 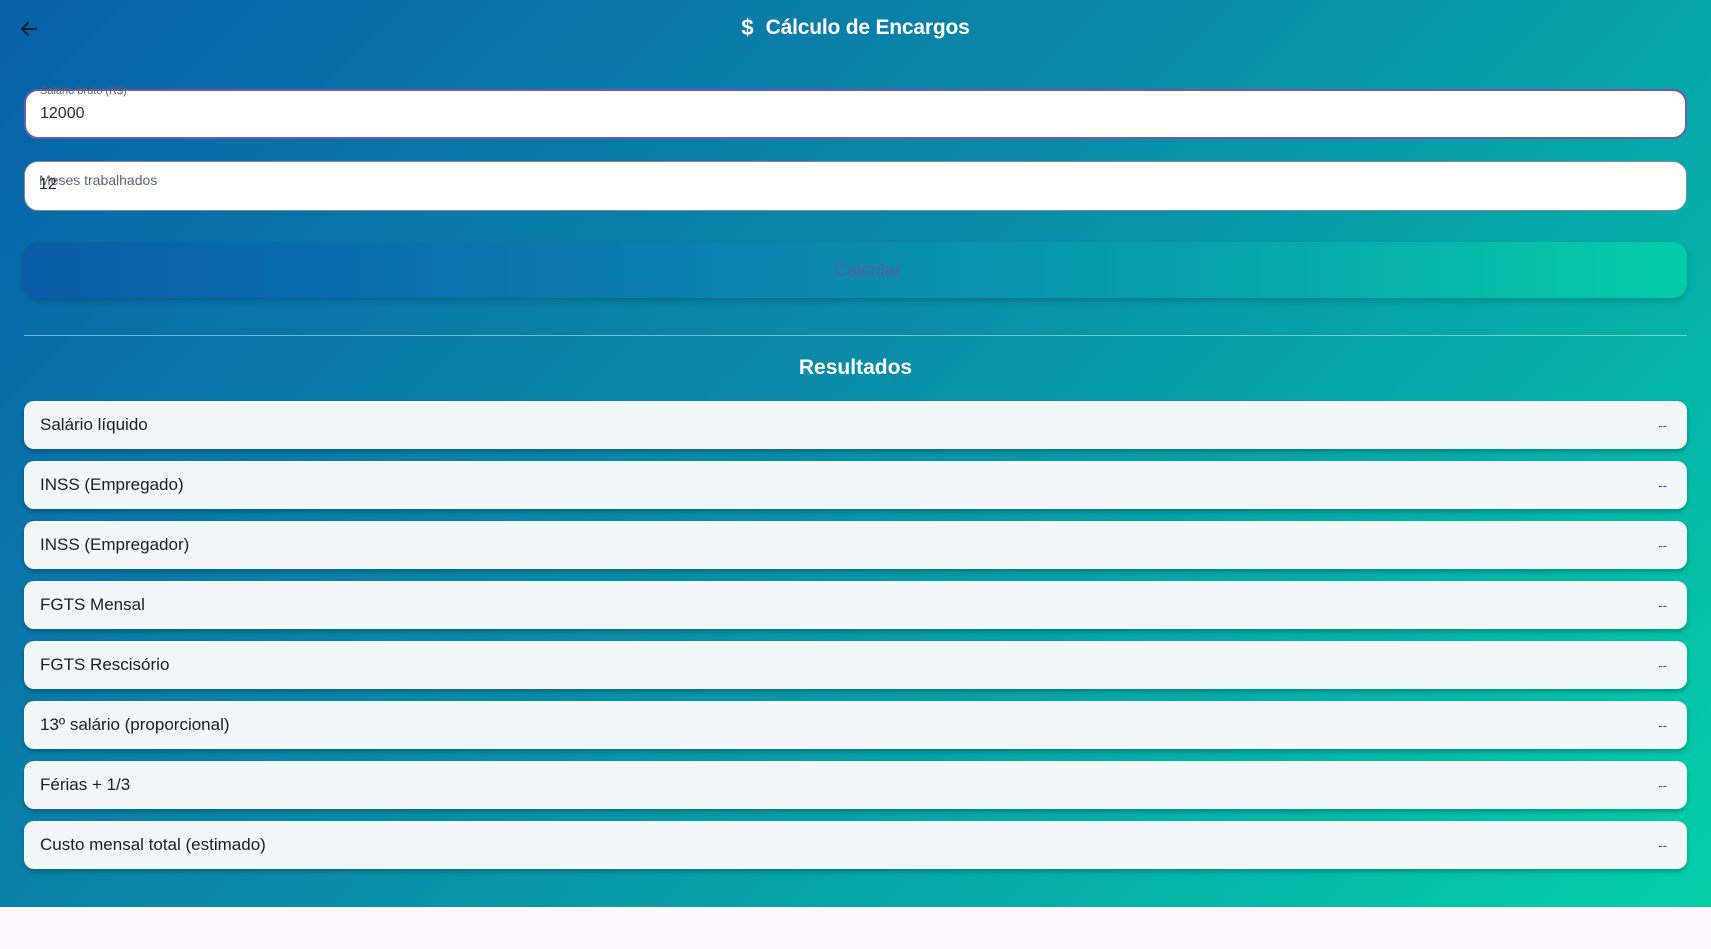 I want to click on months-field: Meses trabalhados, so click(x=855, y=186).